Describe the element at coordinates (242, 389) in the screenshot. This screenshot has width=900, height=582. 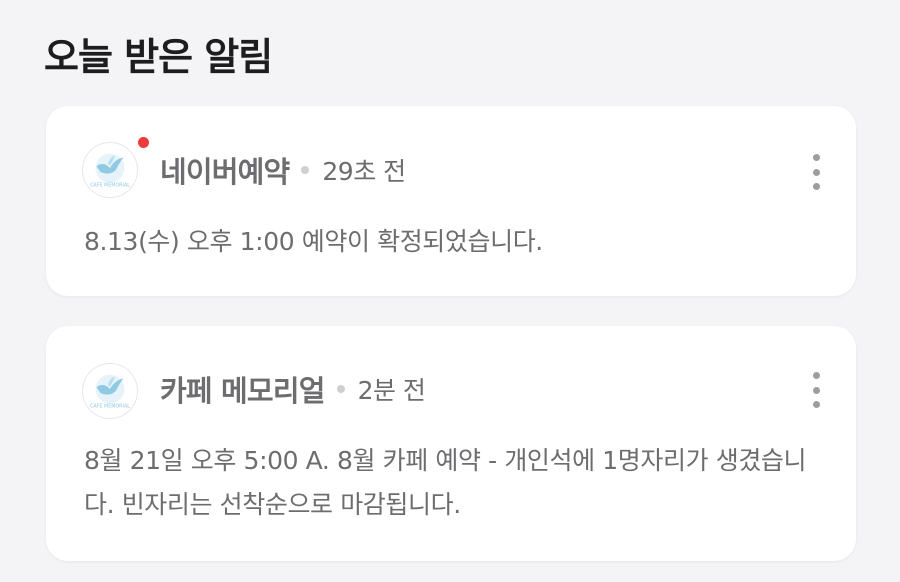
I see `sender-name: 카페 메모리얼` at that location.